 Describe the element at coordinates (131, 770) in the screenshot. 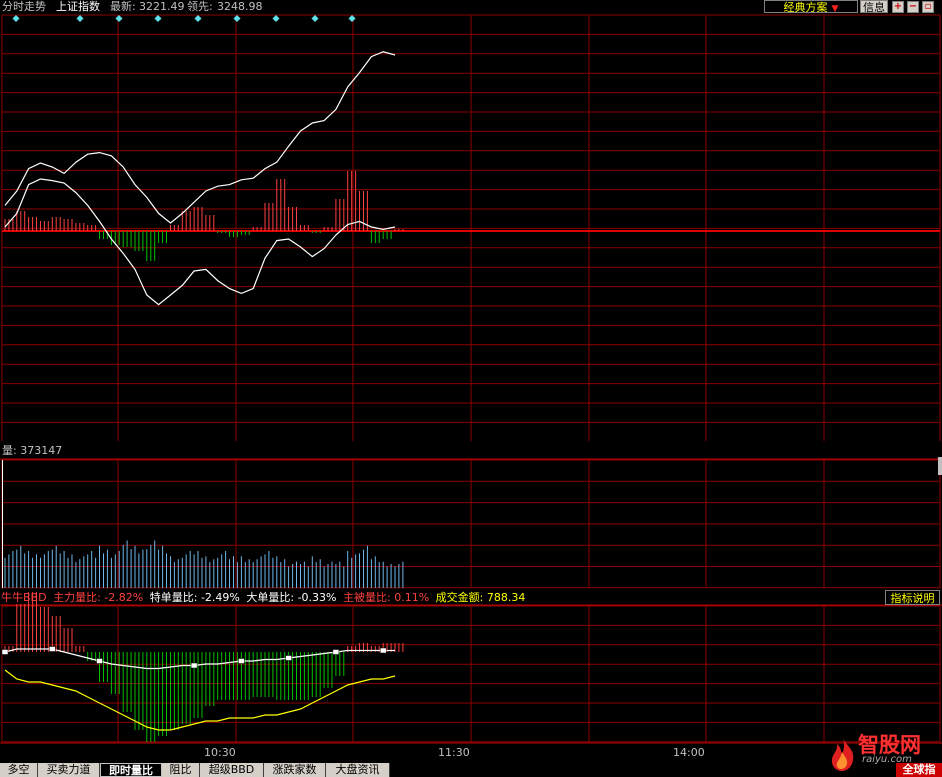

I see `tab-2: 即时量比` at that location.